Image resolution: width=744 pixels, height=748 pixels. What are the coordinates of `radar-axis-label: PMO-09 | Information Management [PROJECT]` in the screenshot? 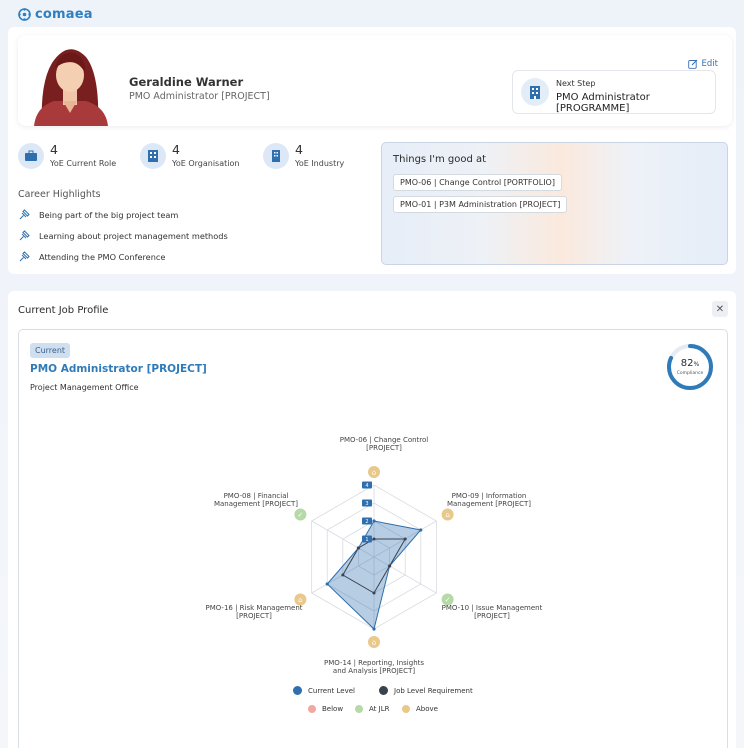 It's located at (489, 500).